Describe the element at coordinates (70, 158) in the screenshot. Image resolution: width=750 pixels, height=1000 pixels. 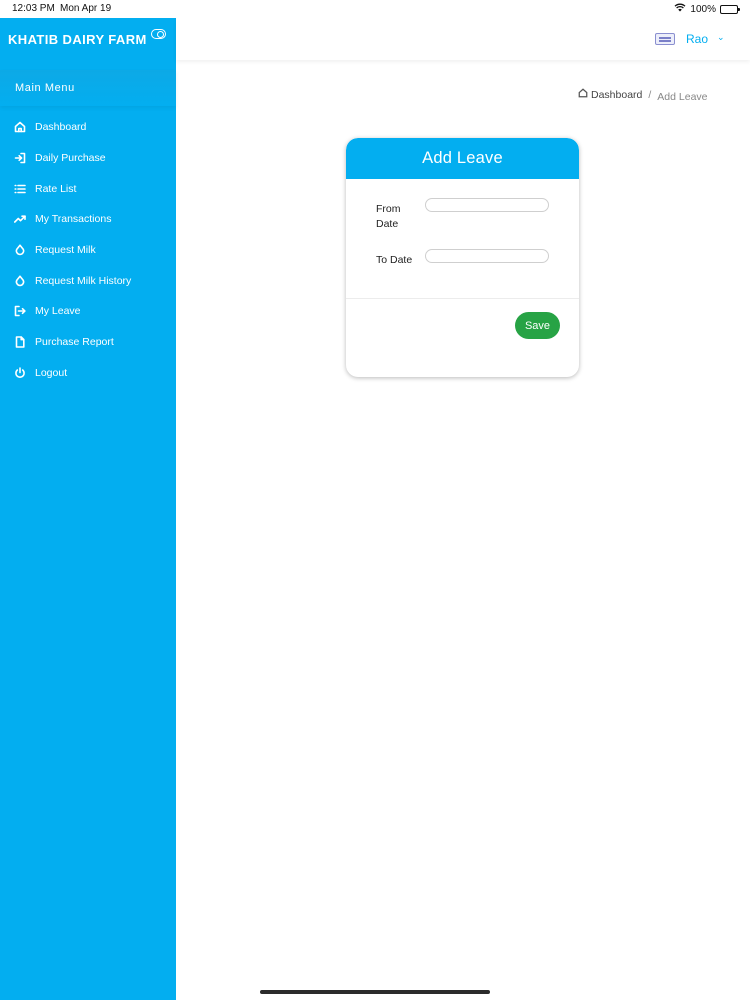
I see `sidebar-item-label: Daily Purchase` at that location.